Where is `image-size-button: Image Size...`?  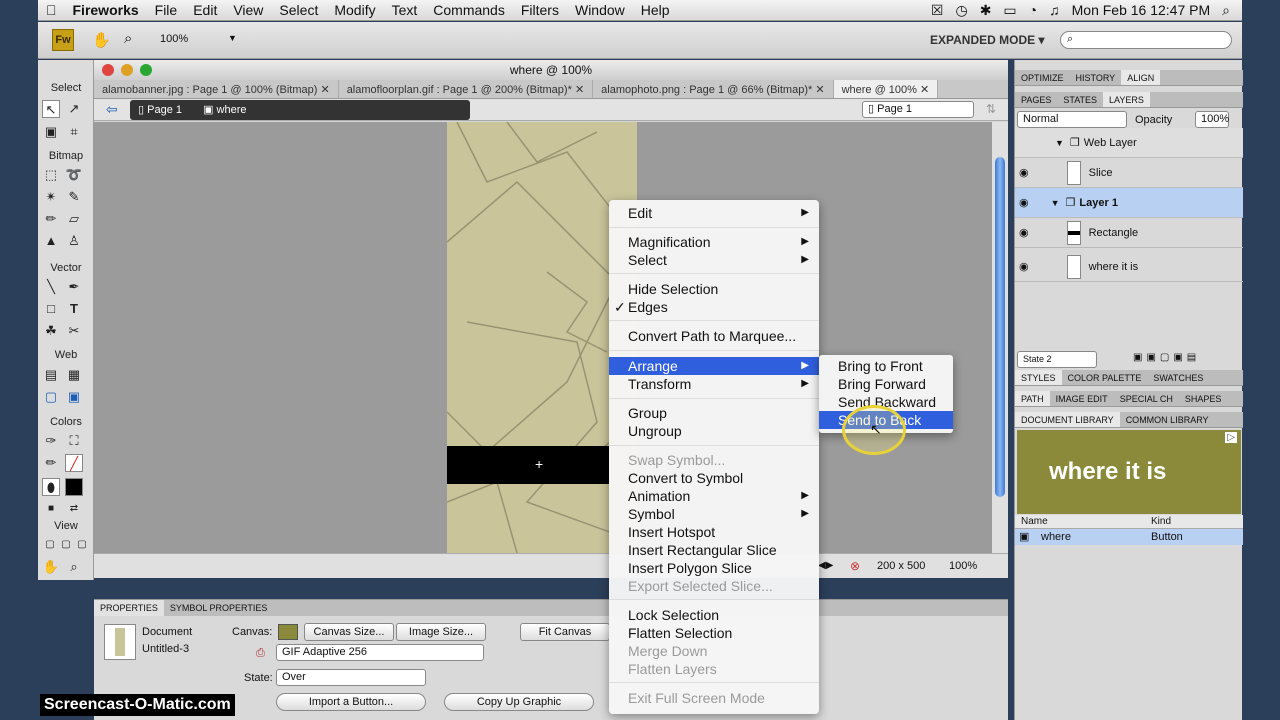
image-size-button: Image Size... is located at coordinates (441, 632).